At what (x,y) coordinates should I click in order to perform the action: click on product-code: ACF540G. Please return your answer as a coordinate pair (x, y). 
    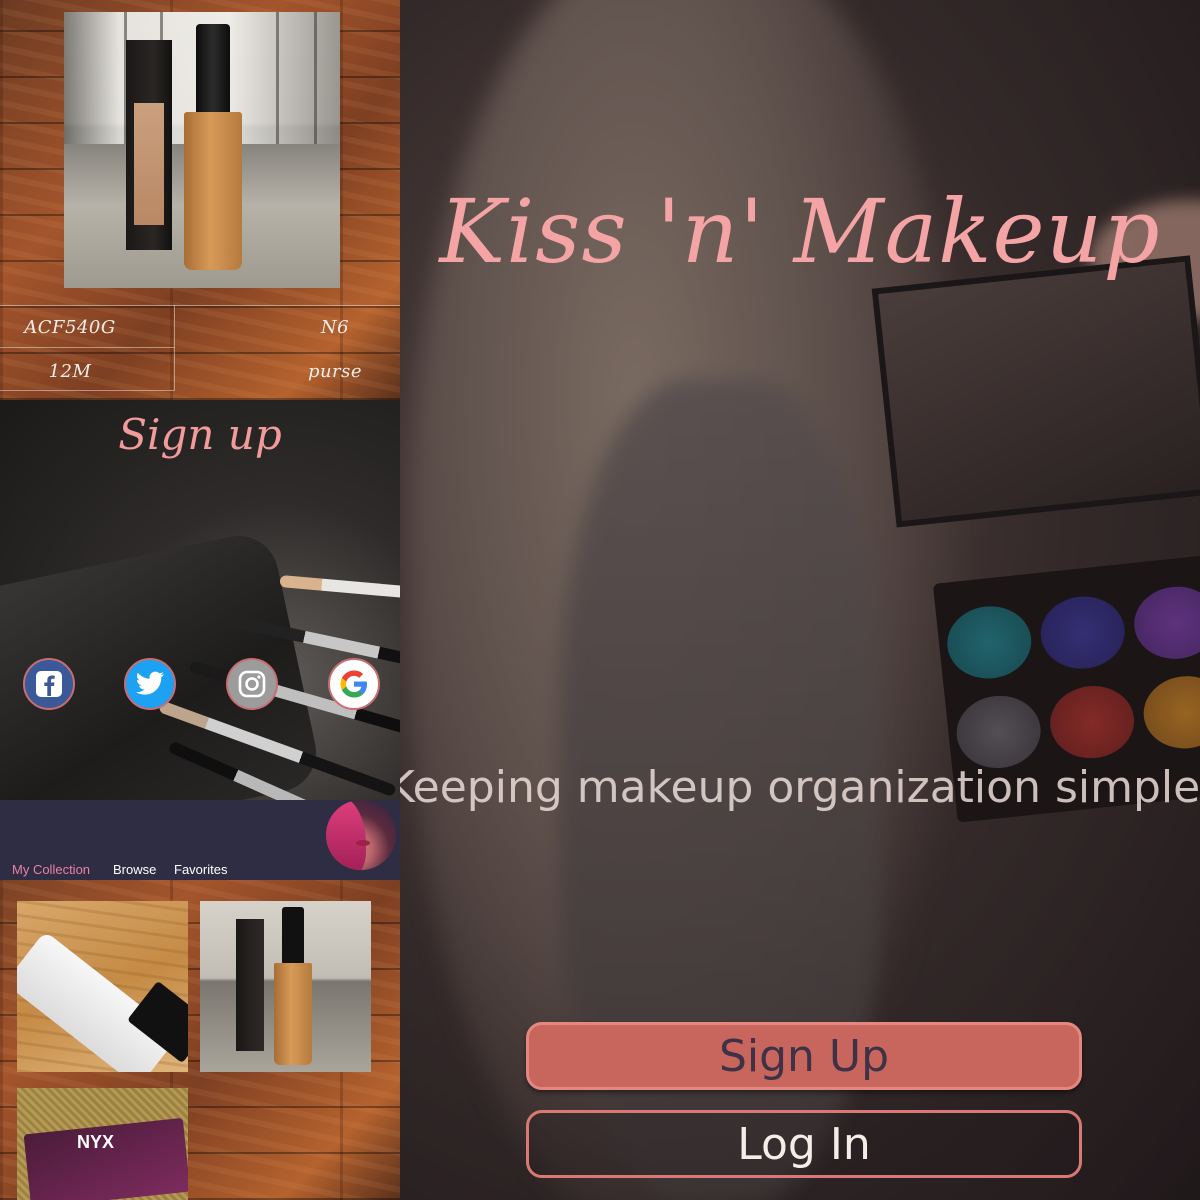
    Looking at the image, I should click on (70, 327).